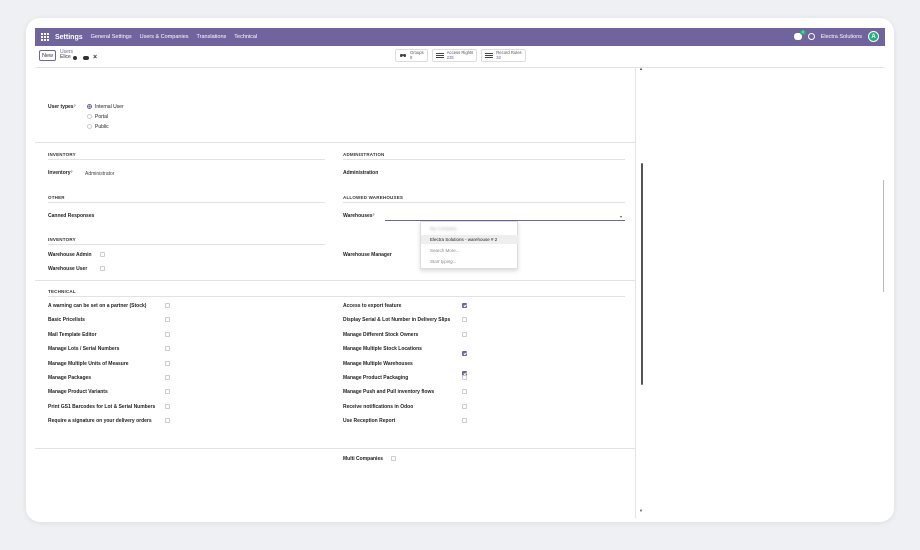 The width and height of the screenshot is (920, 550). What do you see at coordinates (69, 37) in the screenshot?
I see `app-title: Settings` at bounding box center [69, 37].